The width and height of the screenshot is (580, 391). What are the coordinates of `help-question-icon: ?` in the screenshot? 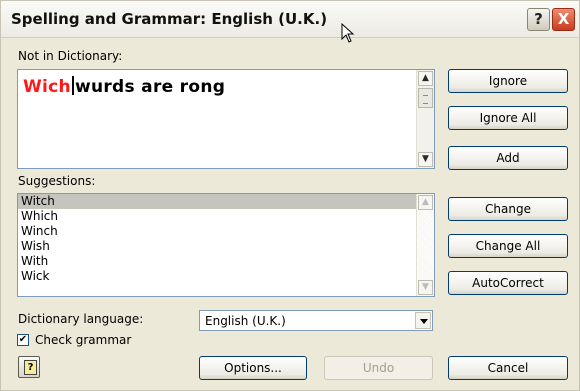 It's located at (30, 367).